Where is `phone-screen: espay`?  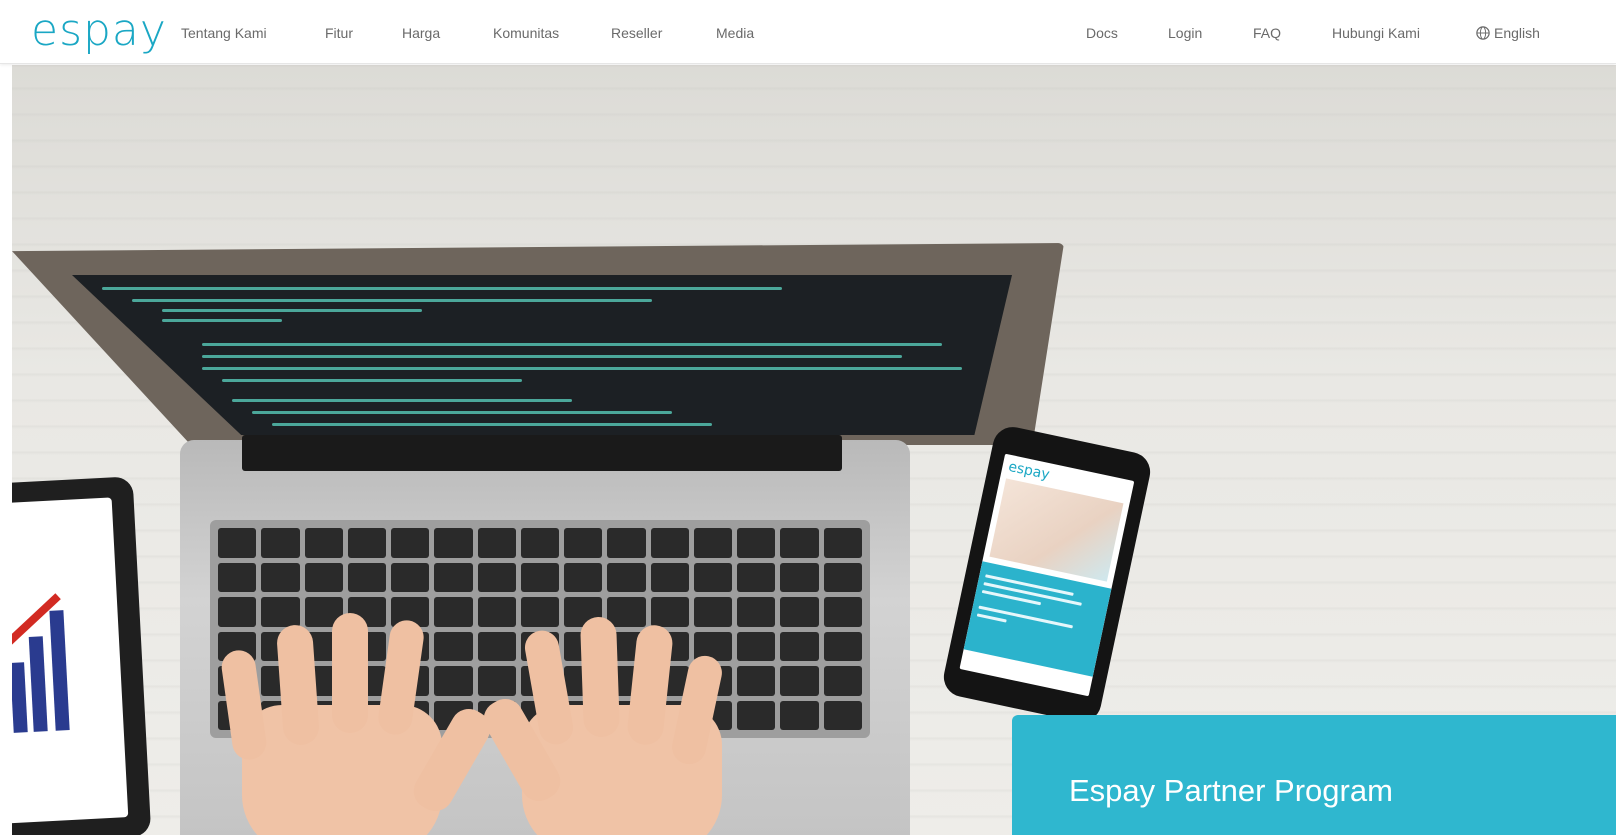
phone-screen: espay is located at coordinates (1047, 575).